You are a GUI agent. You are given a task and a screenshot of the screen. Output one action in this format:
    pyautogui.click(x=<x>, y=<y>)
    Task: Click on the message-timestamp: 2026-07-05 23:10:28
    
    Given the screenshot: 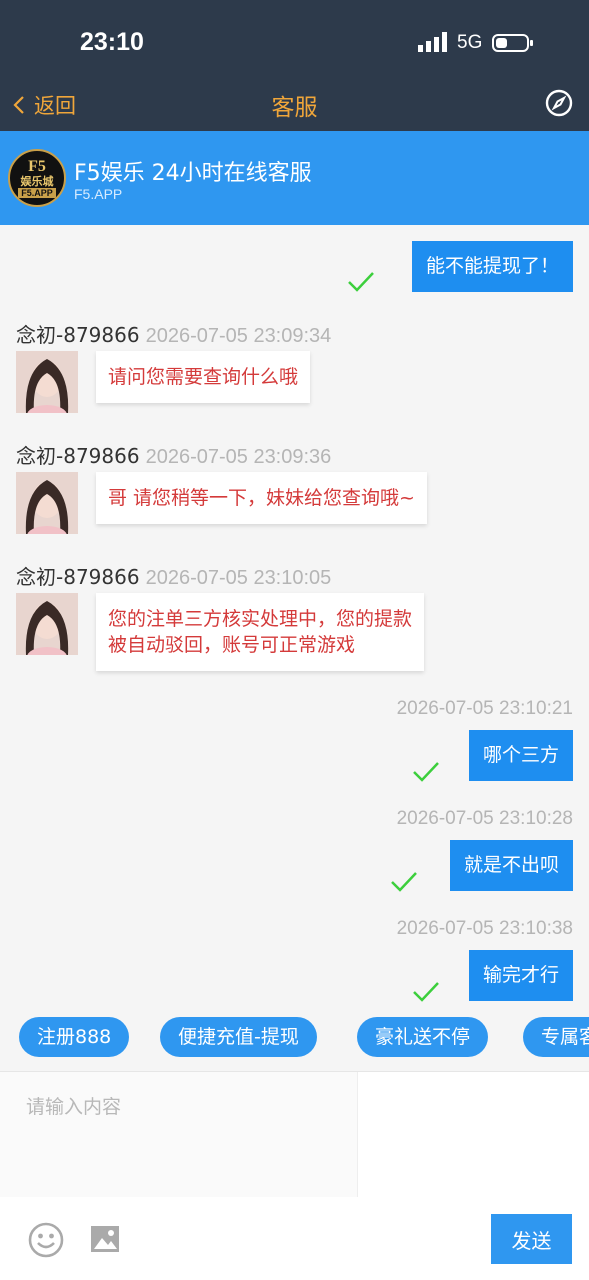 What is the action you would take?
    pyautogui.click(x=484, y=818)
    